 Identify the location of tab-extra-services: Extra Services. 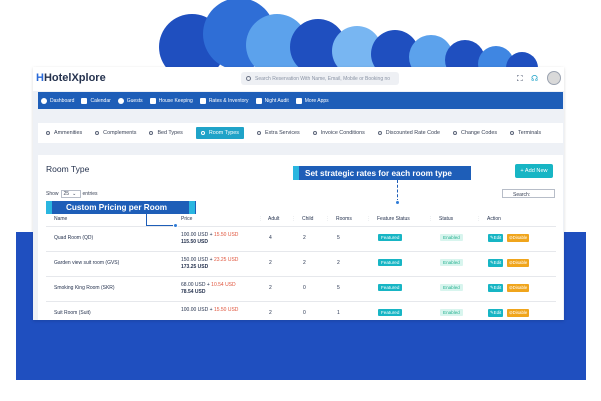
(278, 133).